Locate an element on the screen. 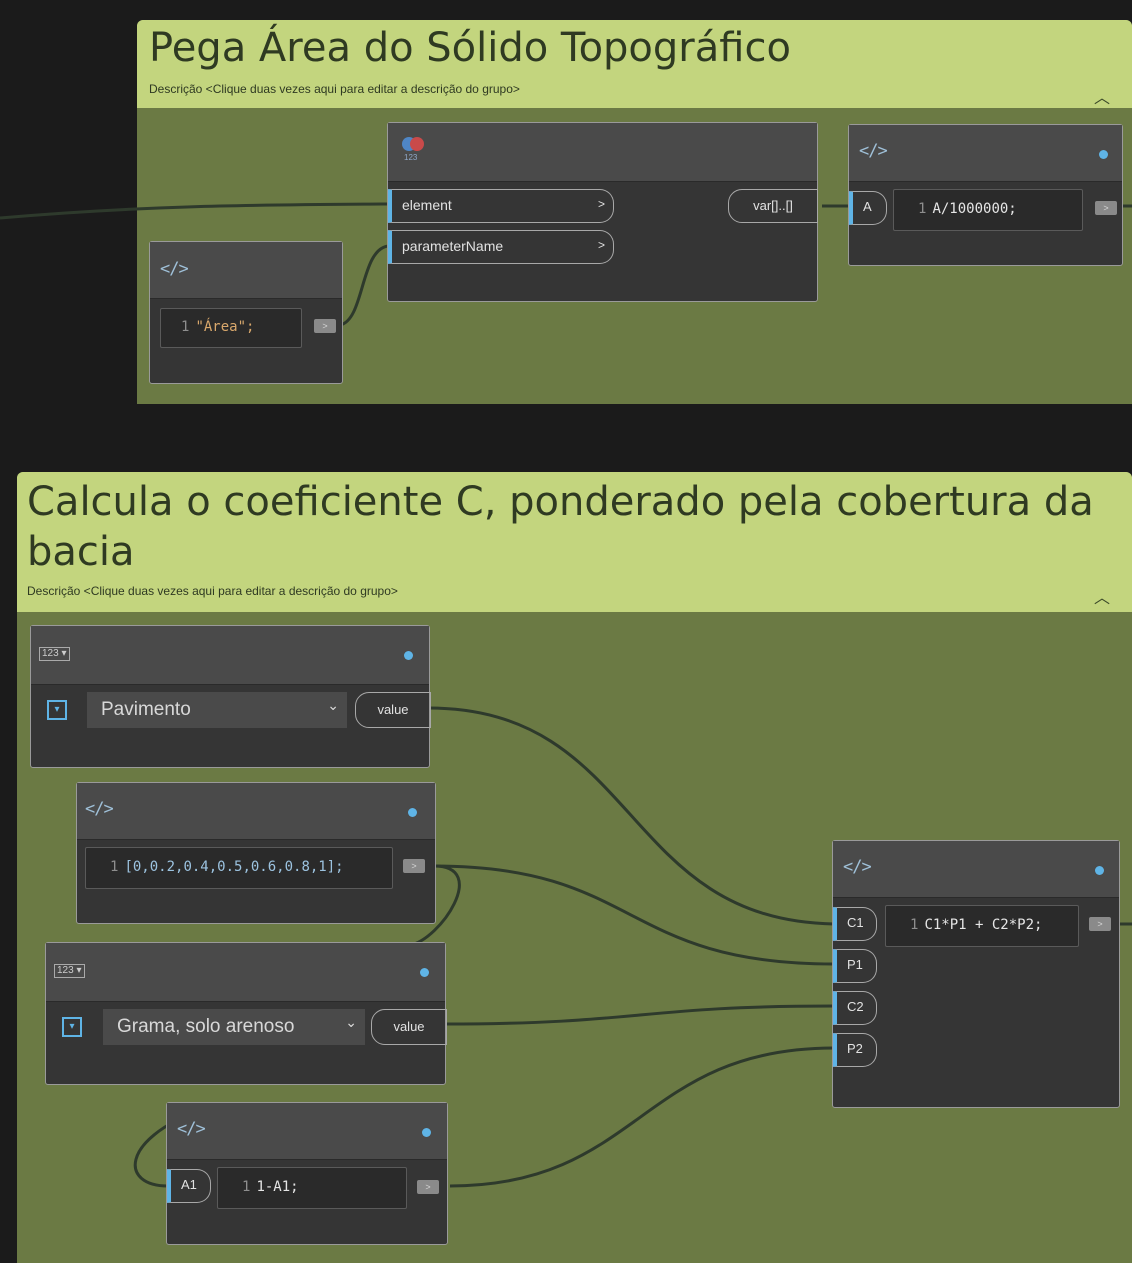 This screenshot has width=1132, height=1263. node-area-string: </> 1 "Área"; > is located at coordinates (246, 312).